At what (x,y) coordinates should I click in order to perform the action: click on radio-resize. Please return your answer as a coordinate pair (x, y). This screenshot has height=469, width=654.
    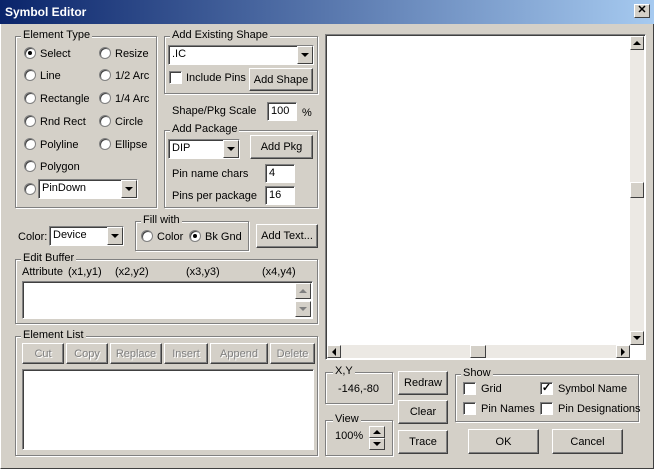
    Looking at the image, I should click on (105, 53).